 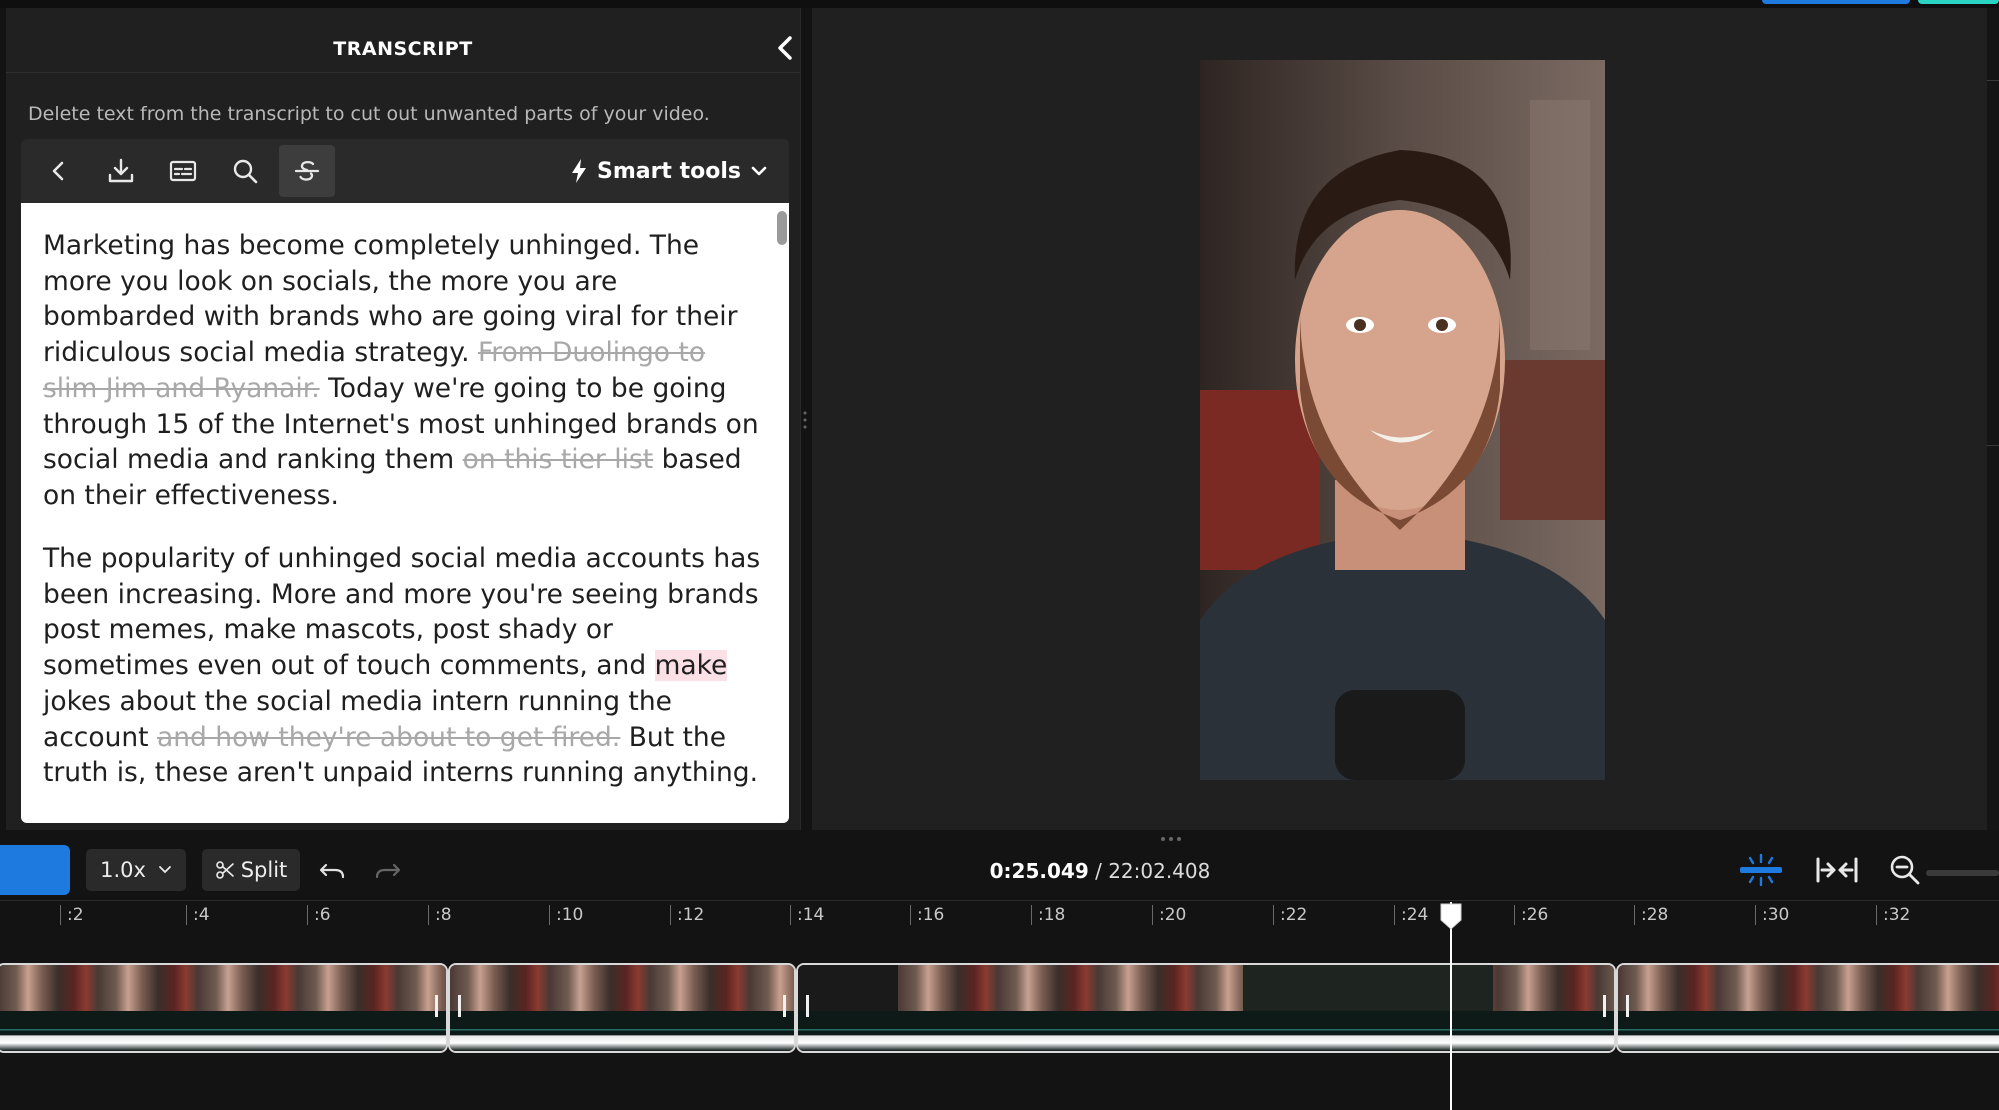 What do you see at coordinates (805, 420) in the screenshot?
I see `panel-resize-handle` at bounding box center [805, 420].